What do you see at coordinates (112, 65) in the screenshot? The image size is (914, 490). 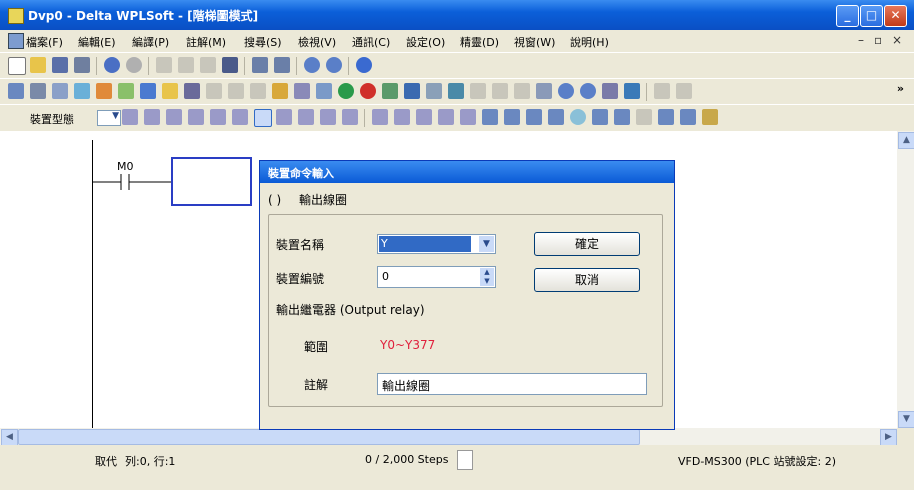 I see `online-icon` at bounding box center [112, 65].